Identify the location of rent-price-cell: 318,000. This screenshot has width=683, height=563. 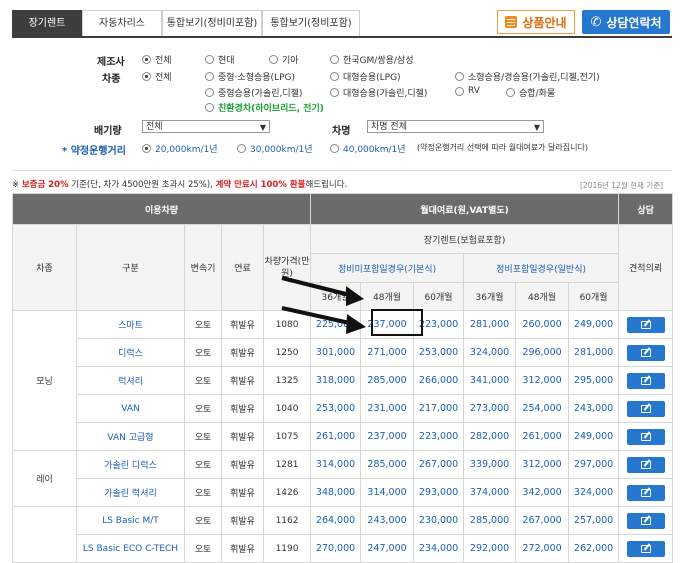
(336, 380).